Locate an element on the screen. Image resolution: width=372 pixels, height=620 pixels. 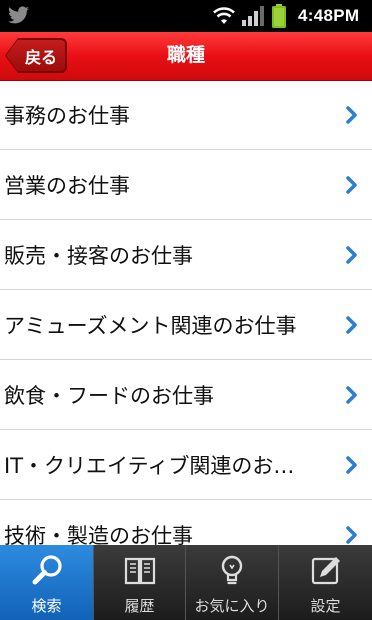
book-icon is located at coordinates (140, 573).